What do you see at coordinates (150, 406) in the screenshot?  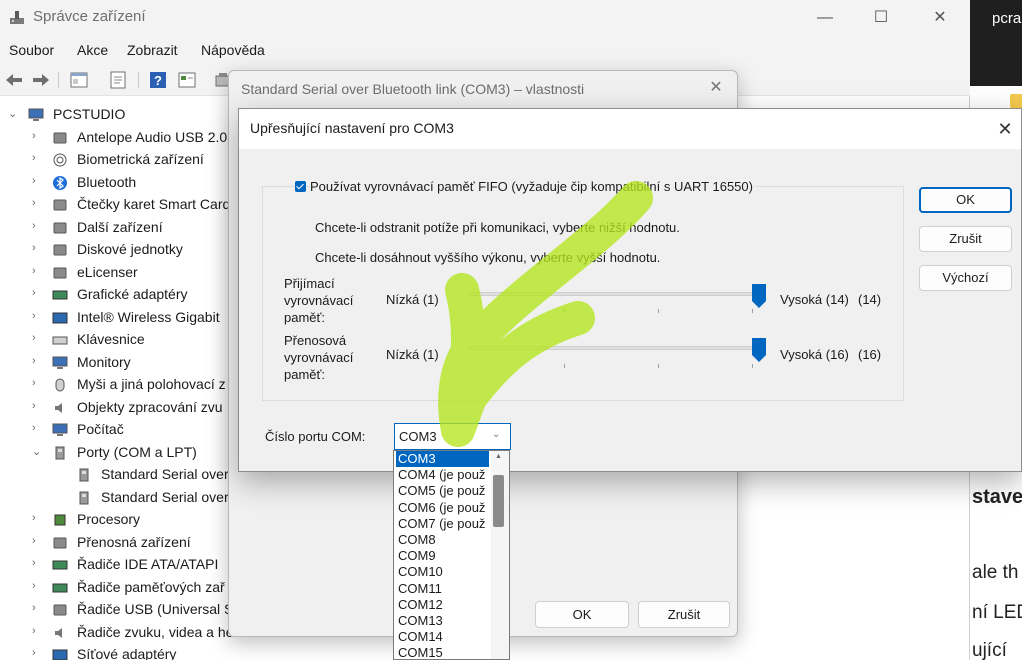 I see `tree-item-label: Objekty zpracování zvu` at bounding box center [150, 406].